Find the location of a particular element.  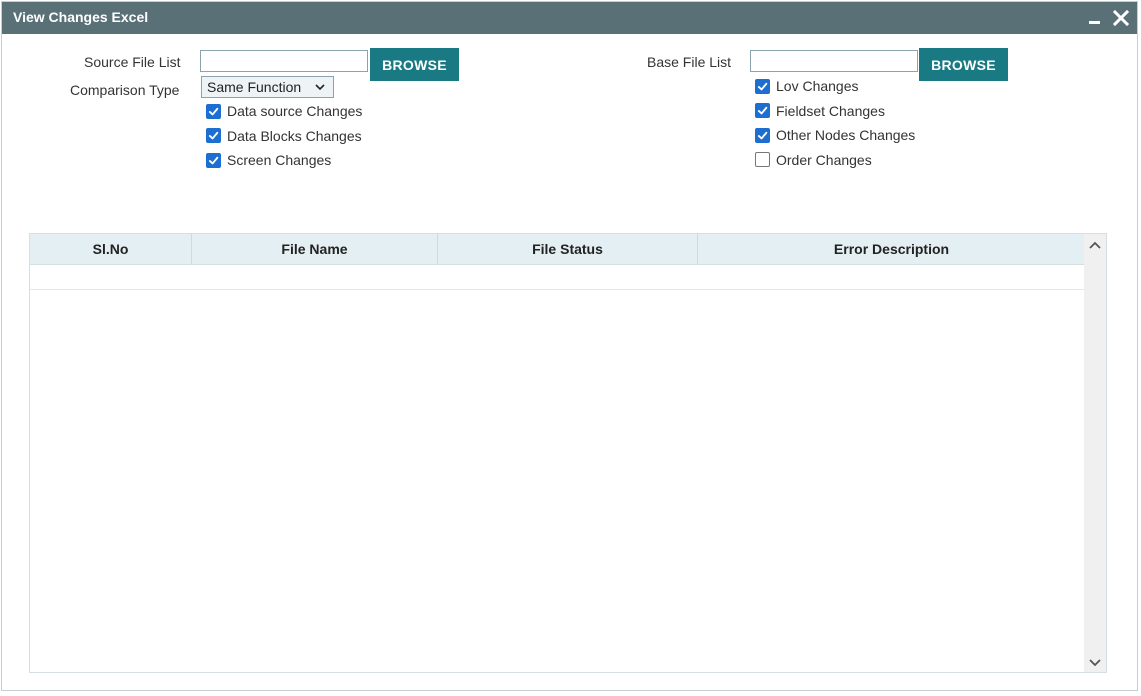

checkbox-label: Data source Changes is located at coordinates (295, 111).